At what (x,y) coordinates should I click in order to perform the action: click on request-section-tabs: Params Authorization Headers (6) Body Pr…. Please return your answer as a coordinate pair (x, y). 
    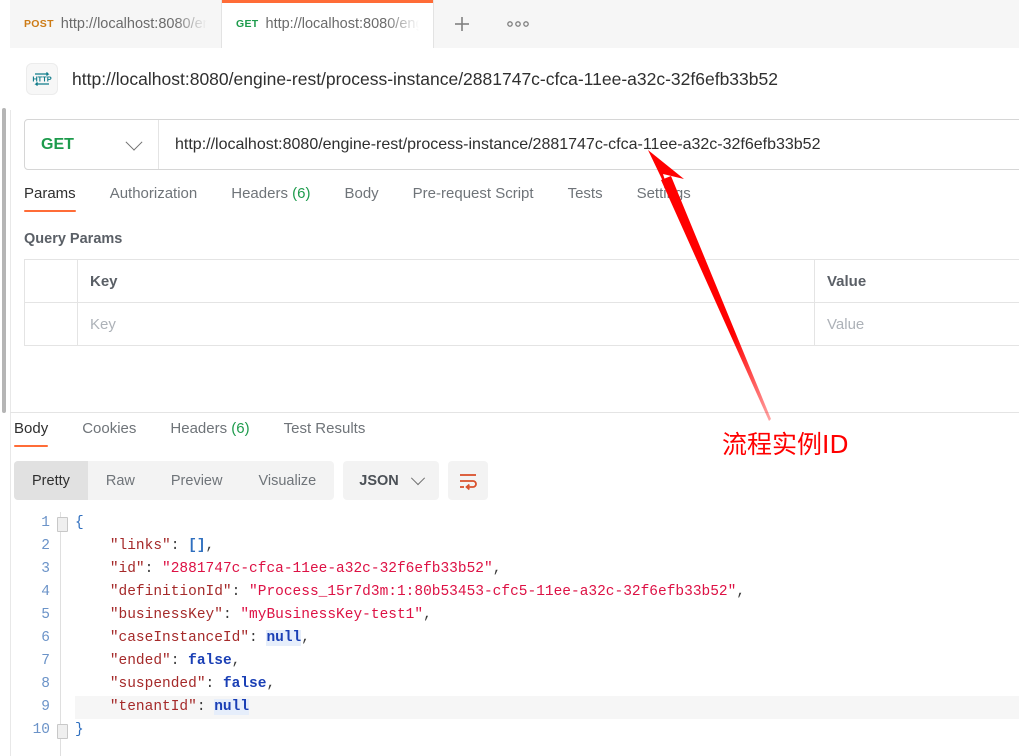
    Looking at the image, I should click on (521, 201).